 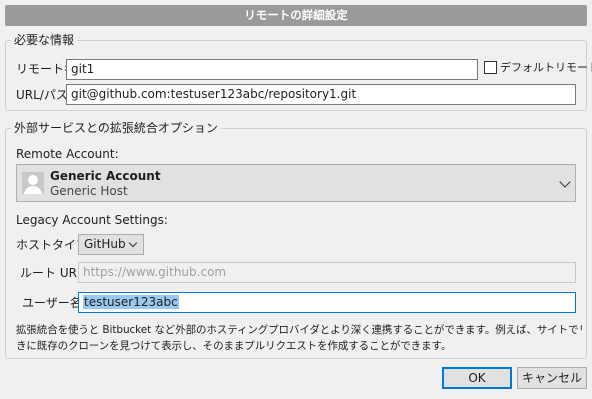 I want to click on username-input: testuser123abc, so click(x=327, y=302).